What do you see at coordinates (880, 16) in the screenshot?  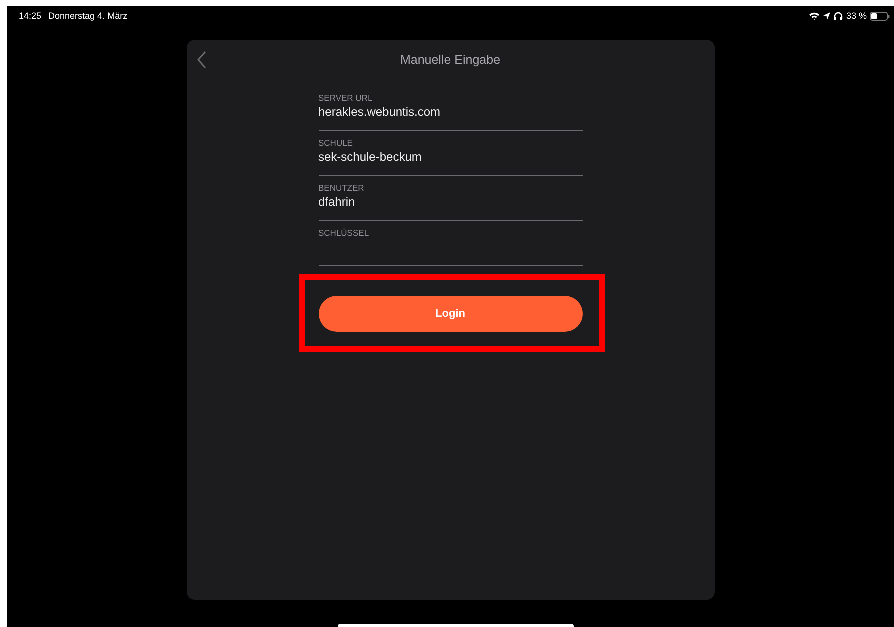 I see `battery-icon` at bounding box center [880, 16].